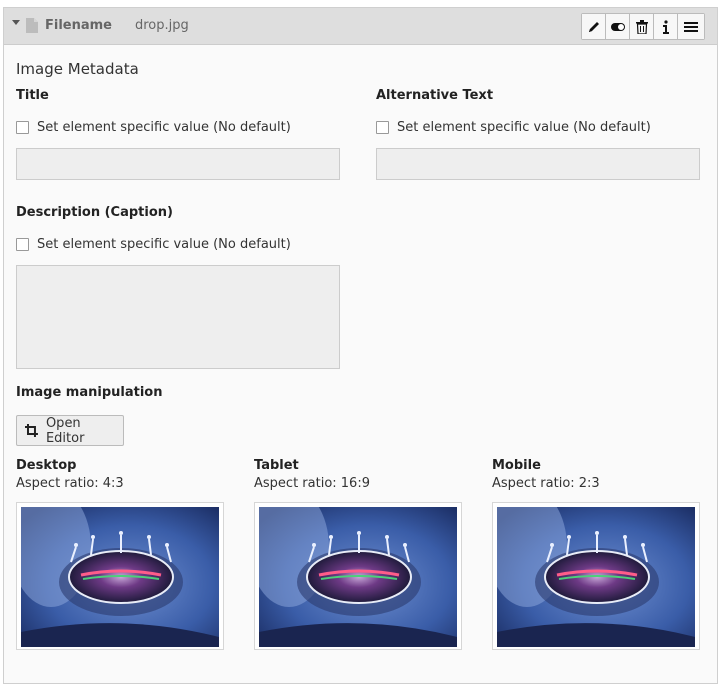 The width and height of the screenshot is (724, 693). I want to click on description-override-checkbox: Set element specific value (No default), so click(153, 244).